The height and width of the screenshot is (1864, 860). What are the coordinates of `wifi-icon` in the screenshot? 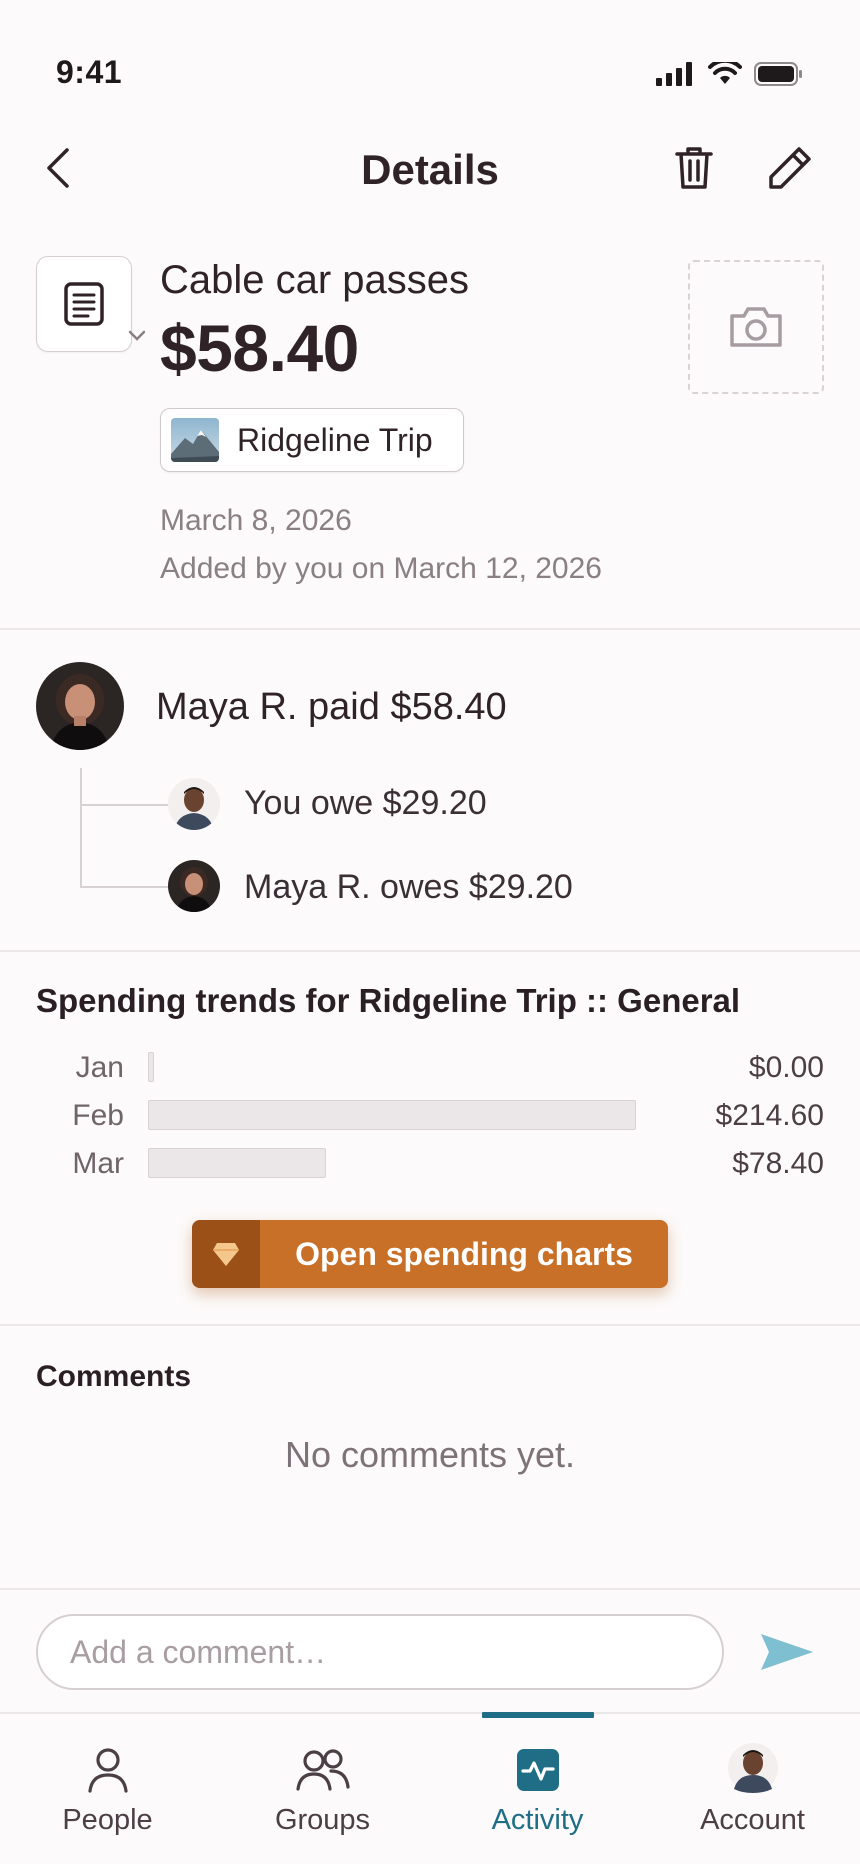 It's located at (725, 73).